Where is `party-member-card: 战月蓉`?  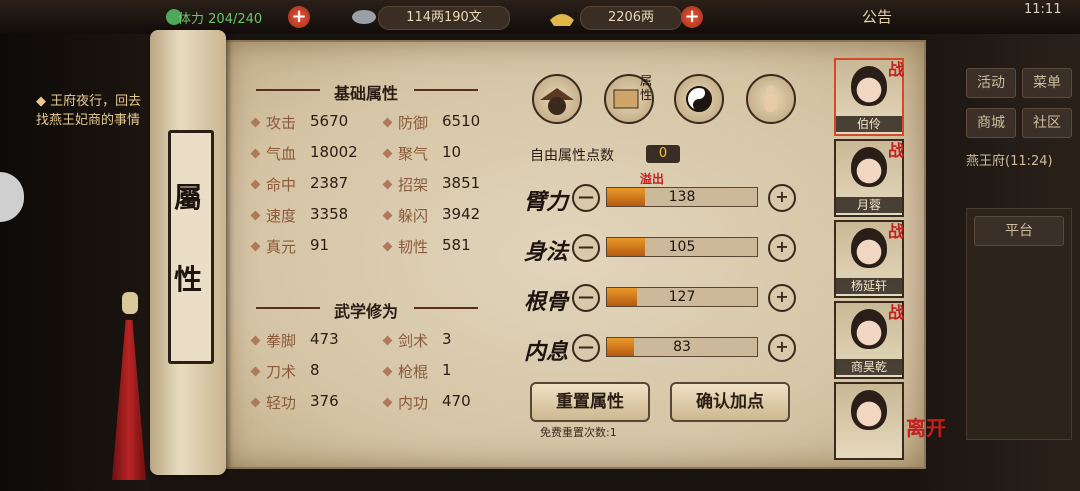
party-member-card: 战月蓉 is located at coordinates (869, 178).